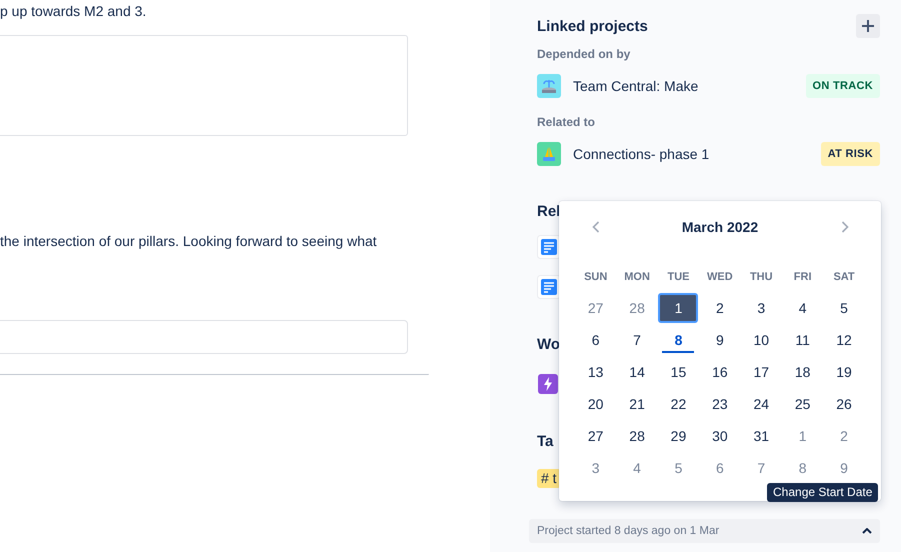 This screenshot has height=552, width=901. What do you see at coordinates (761, 404) in the screenshot?
I see `calendar-day: 24` at bounding box center [761, 404].